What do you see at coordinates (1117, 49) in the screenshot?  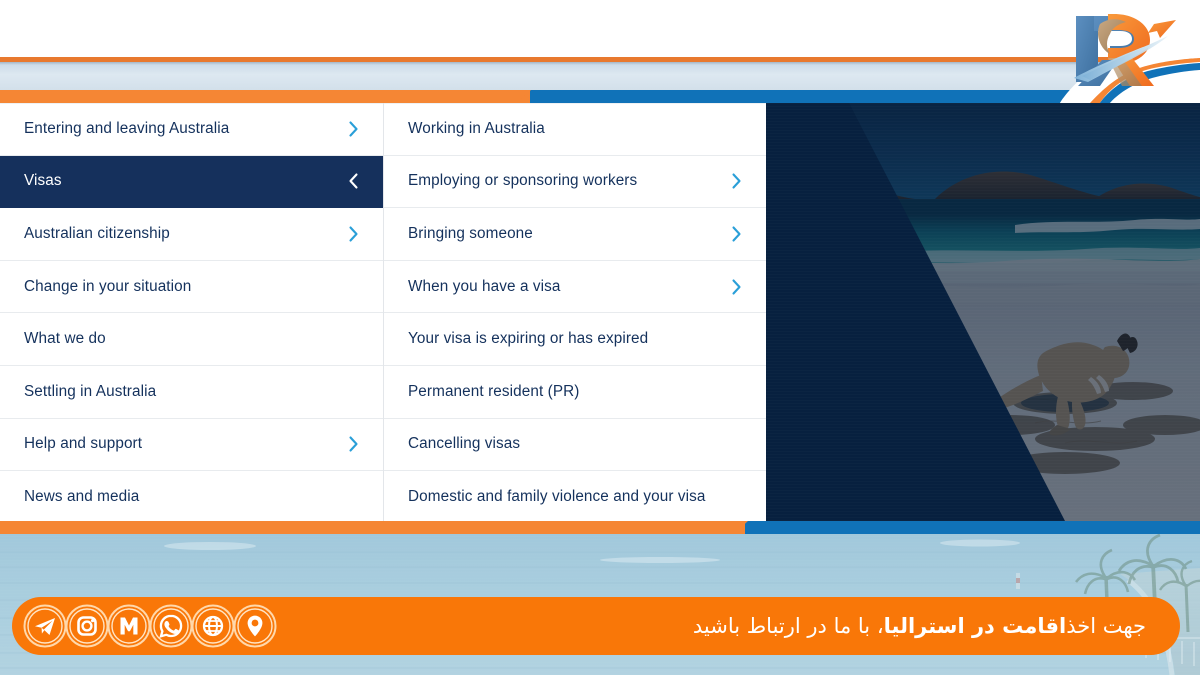 I see `r-arrow-logo` at bounding box center [1117, 49].